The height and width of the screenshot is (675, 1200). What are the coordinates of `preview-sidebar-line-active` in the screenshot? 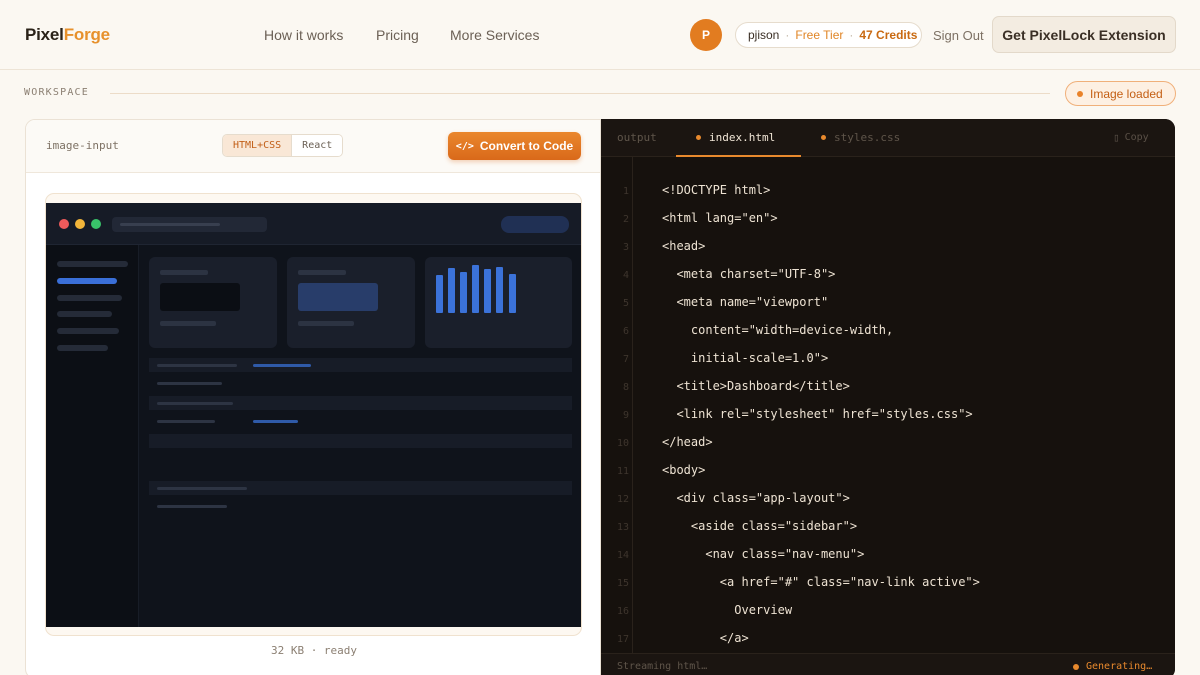 It's located at (87, 281).